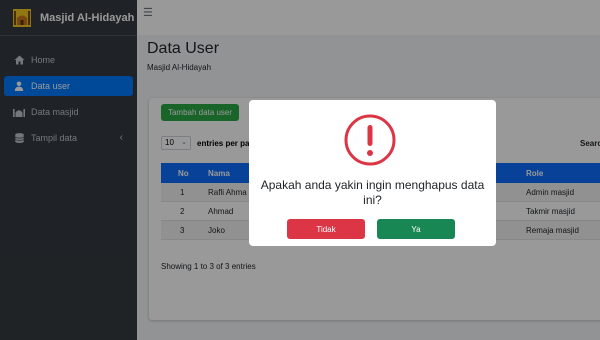 Image resolution: width=600 pixels, height=340 pixels. What do you see at coordinates (416, 229) in the screenshot?
I see `confirm-button: Ya` at bounding box center [416, 229].